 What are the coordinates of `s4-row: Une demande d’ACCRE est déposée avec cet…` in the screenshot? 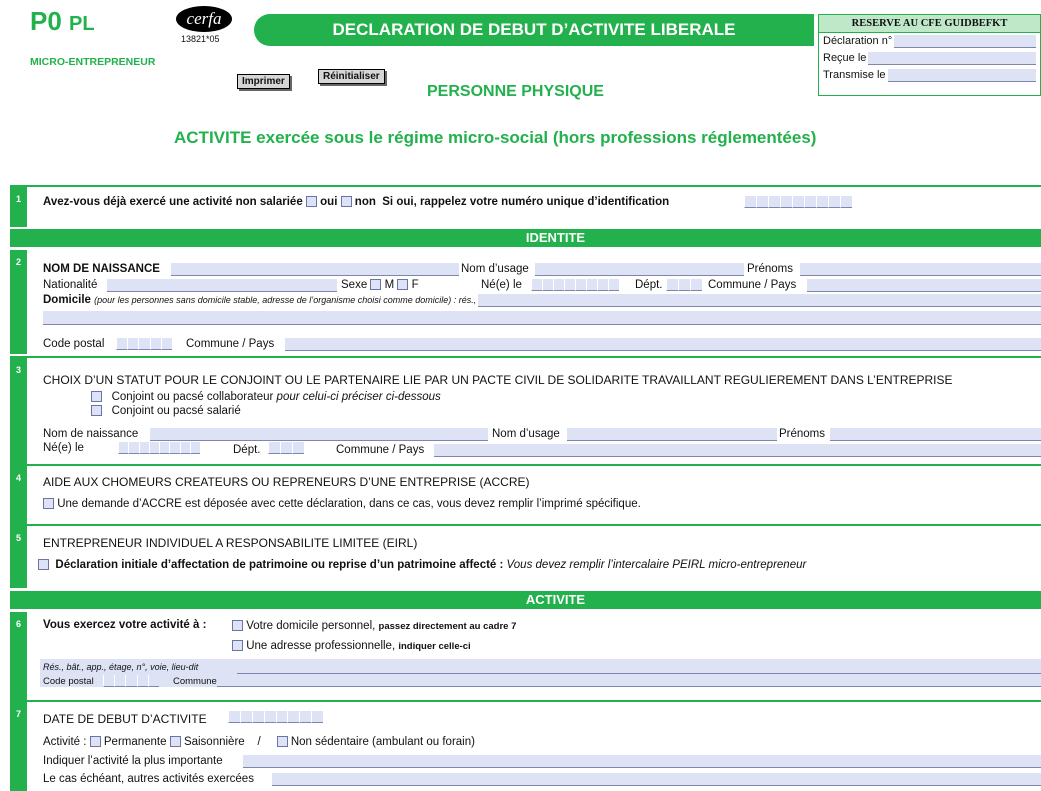 It's located at (342, 504).